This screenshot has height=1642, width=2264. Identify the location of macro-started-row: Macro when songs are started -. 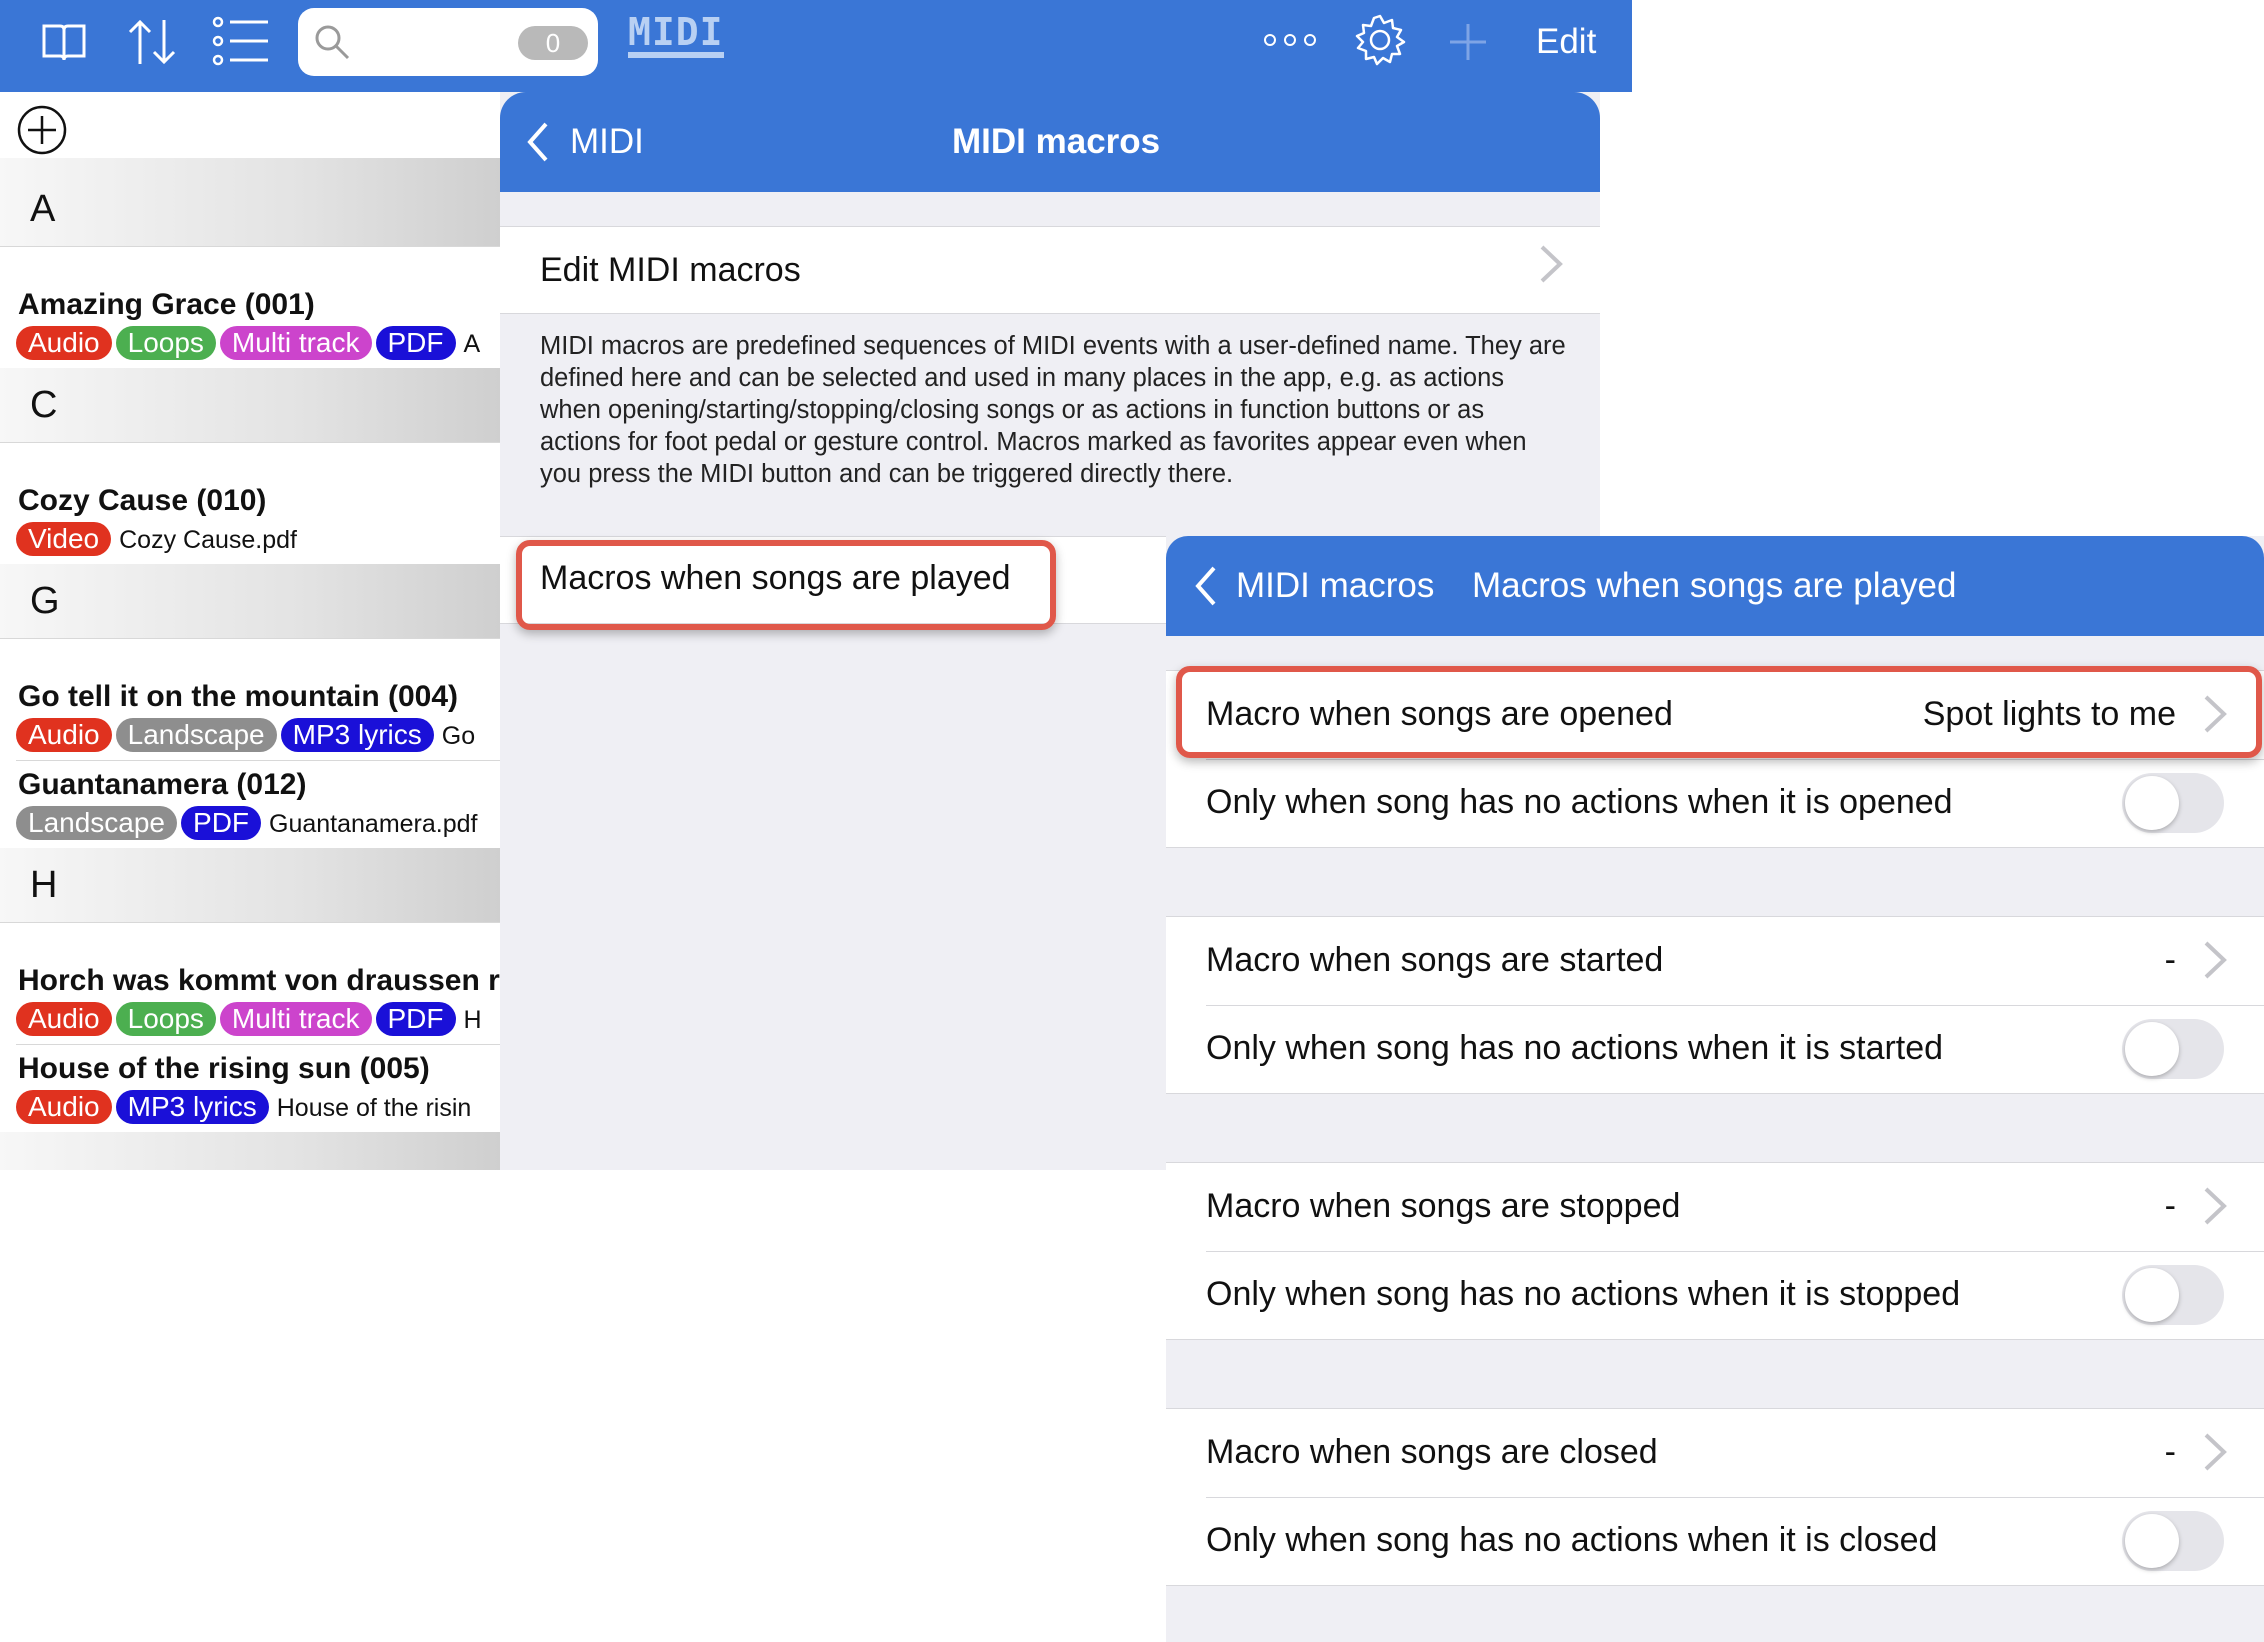
(1715, 961).